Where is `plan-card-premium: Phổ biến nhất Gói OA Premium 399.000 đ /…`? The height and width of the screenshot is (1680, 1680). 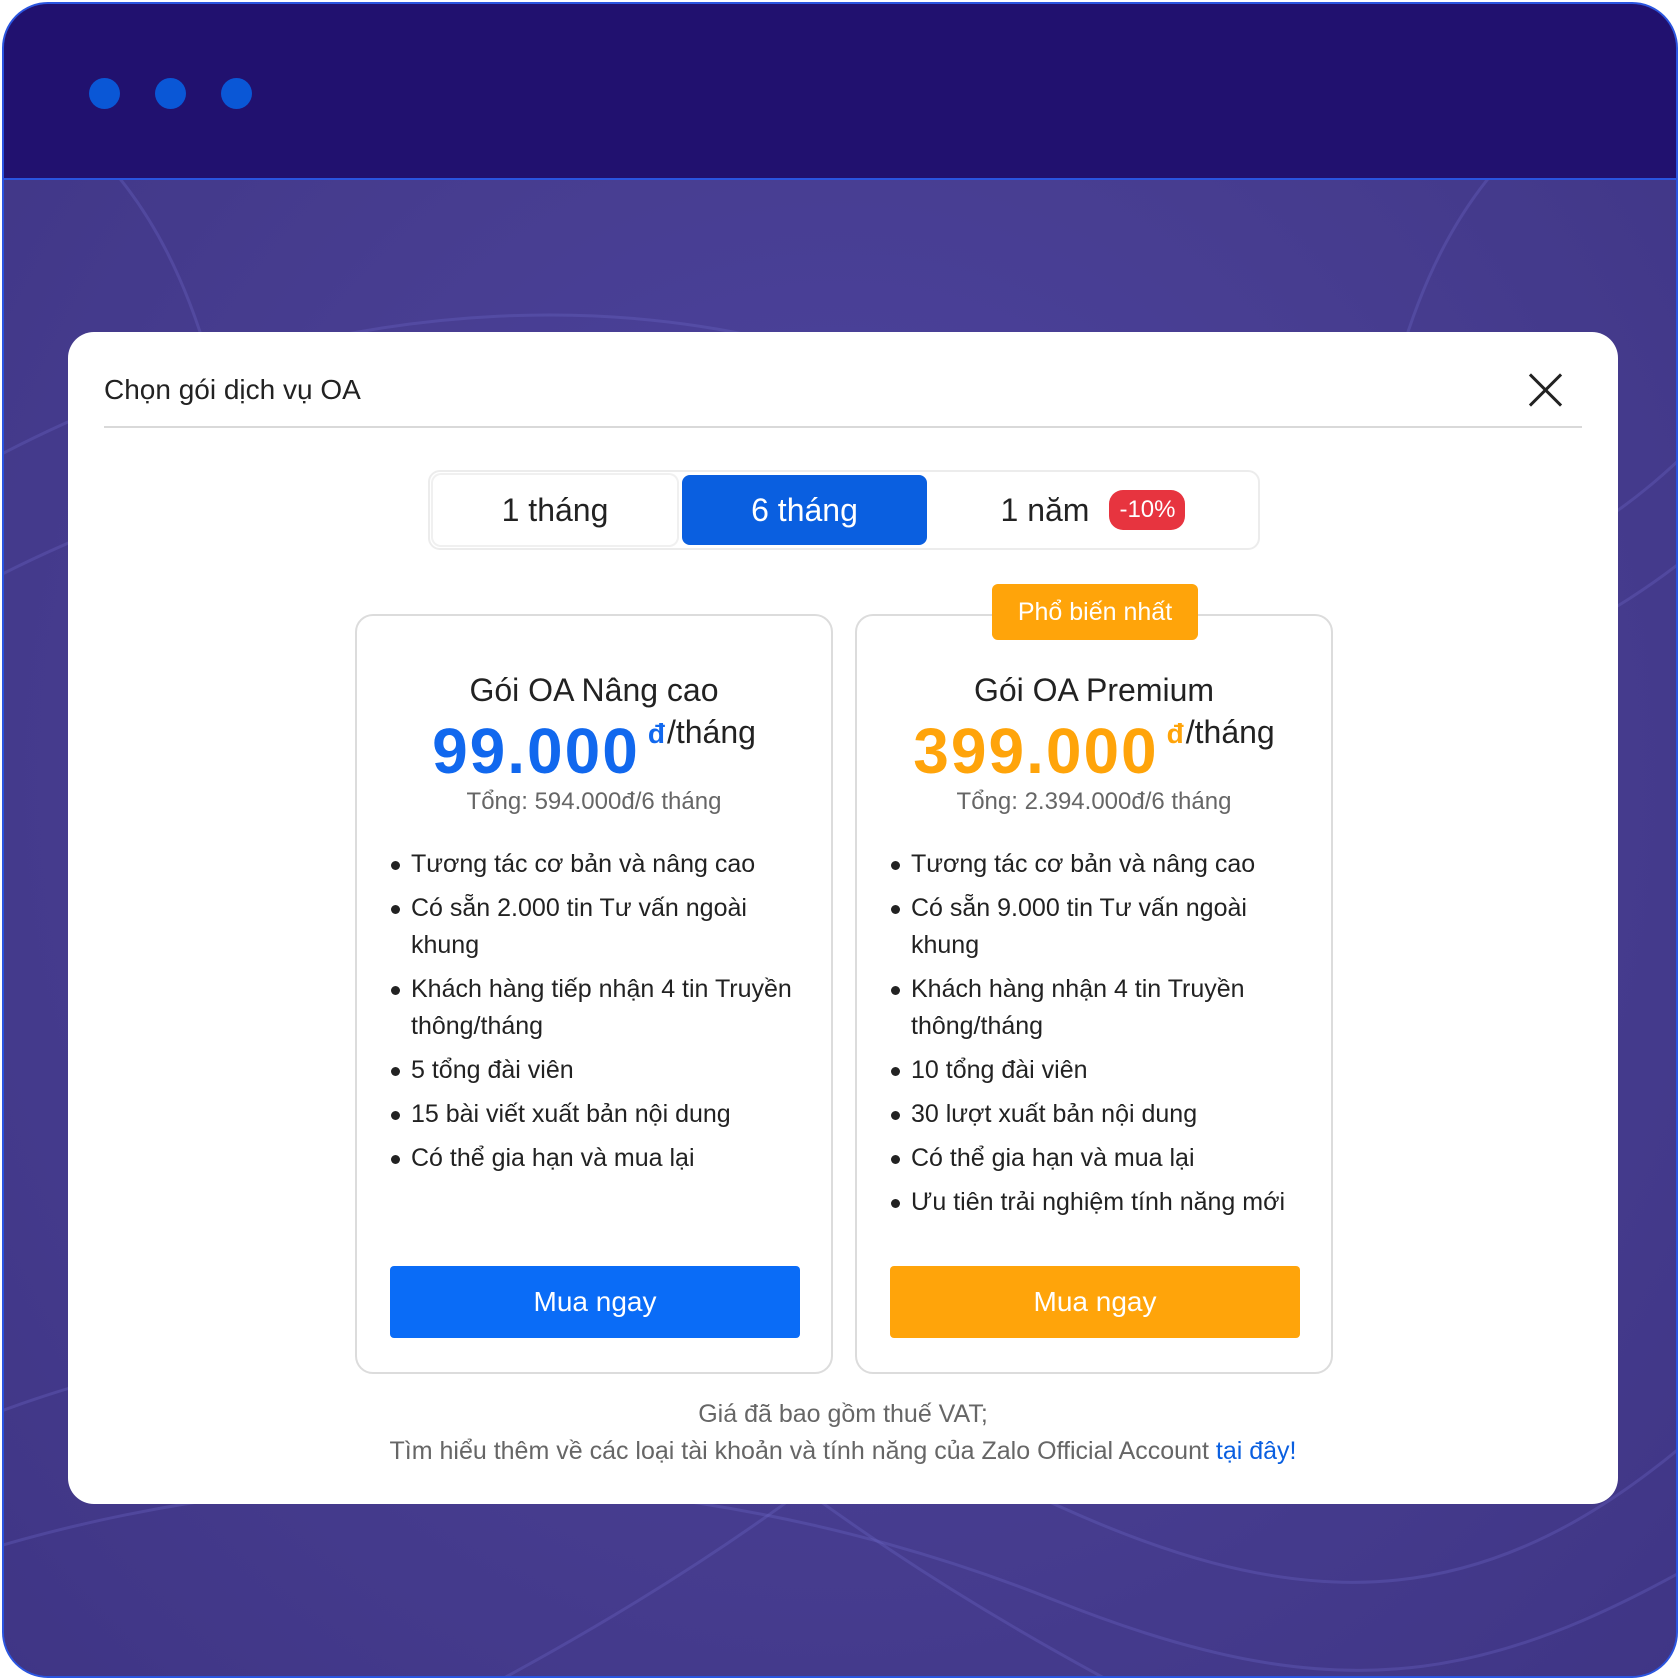 plan-card-premium: Phổ biến nhất Gói OA Premium 399.000 đ /… is located at coordinates (1094, 979).